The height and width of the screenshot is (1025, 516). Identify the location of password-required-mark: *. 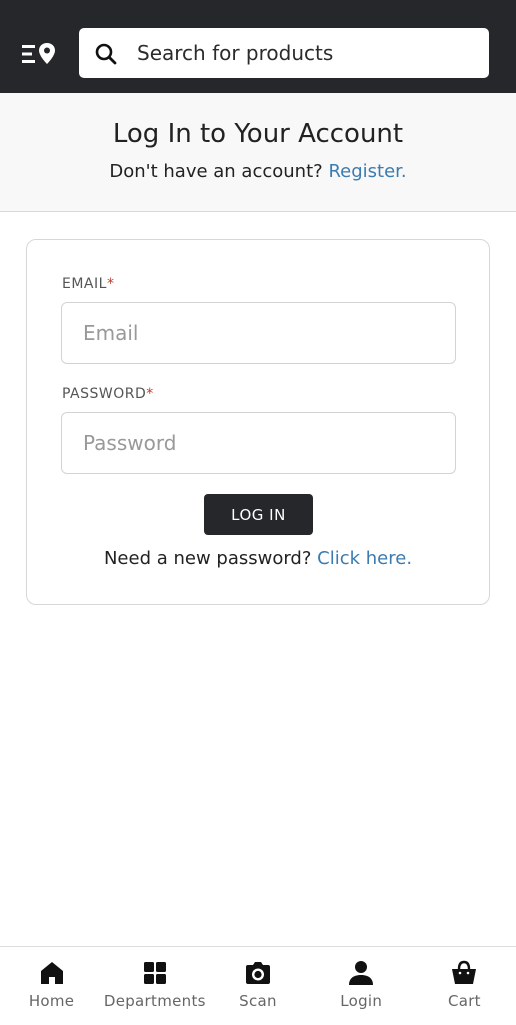
(150, 394).